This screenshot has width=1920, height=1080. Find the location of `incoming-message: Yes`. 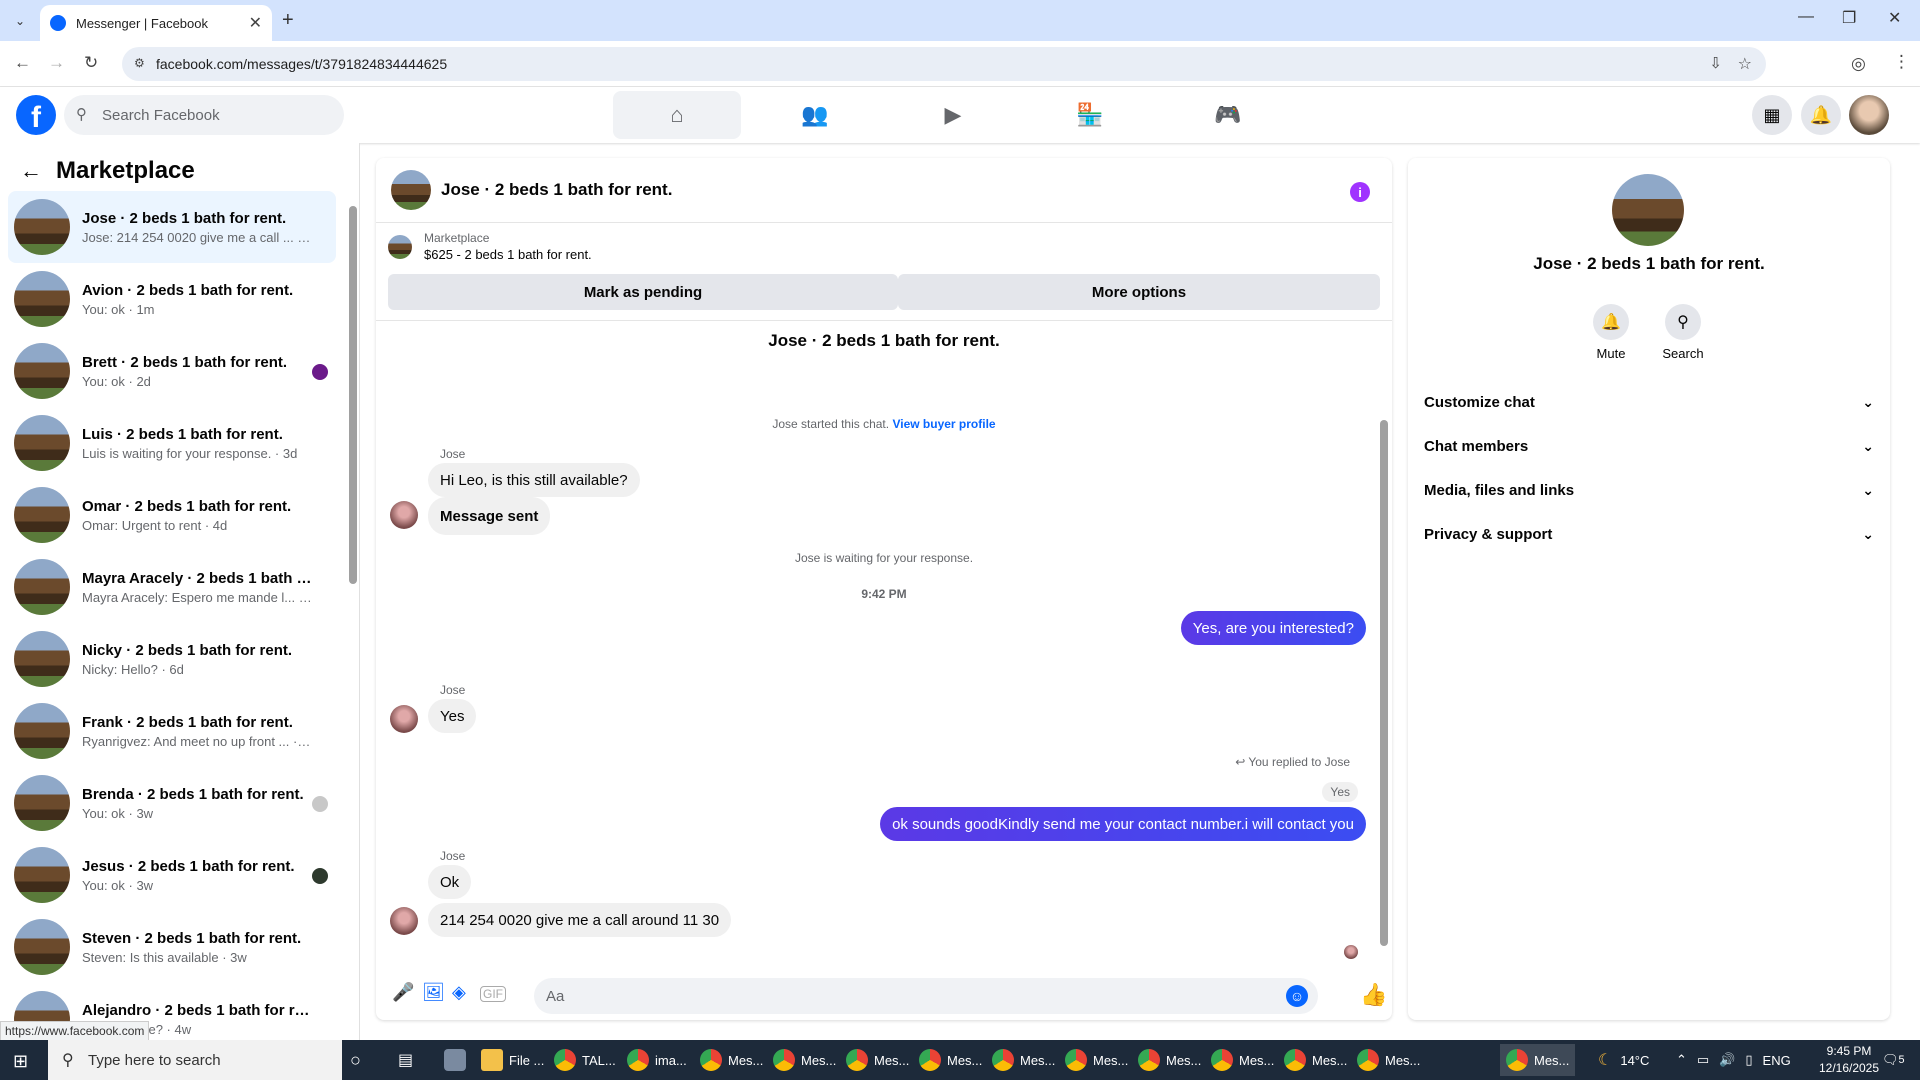

incoming-message: Yes is located at coordinates (452, 716).